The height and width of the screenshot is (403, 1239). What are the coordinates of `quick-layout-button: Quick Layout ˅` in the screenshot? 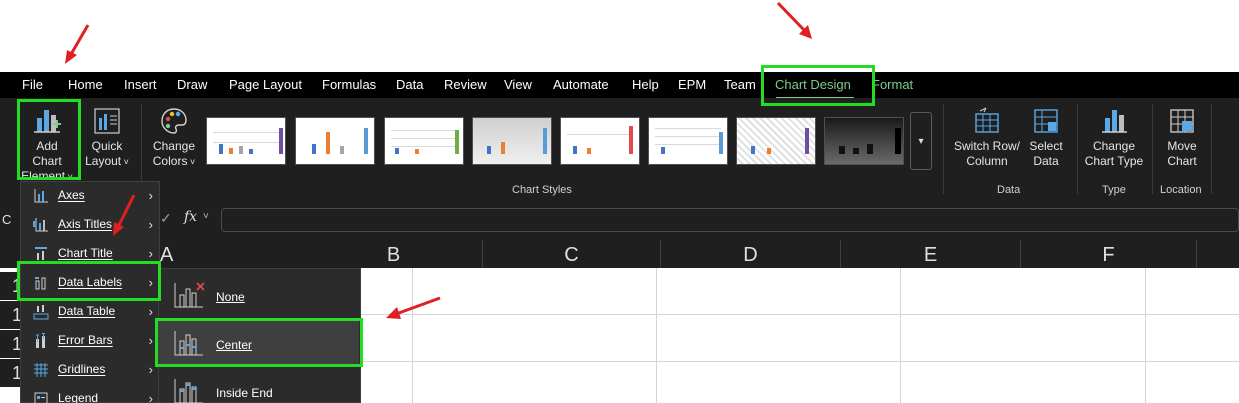 It's located at (107, 138).